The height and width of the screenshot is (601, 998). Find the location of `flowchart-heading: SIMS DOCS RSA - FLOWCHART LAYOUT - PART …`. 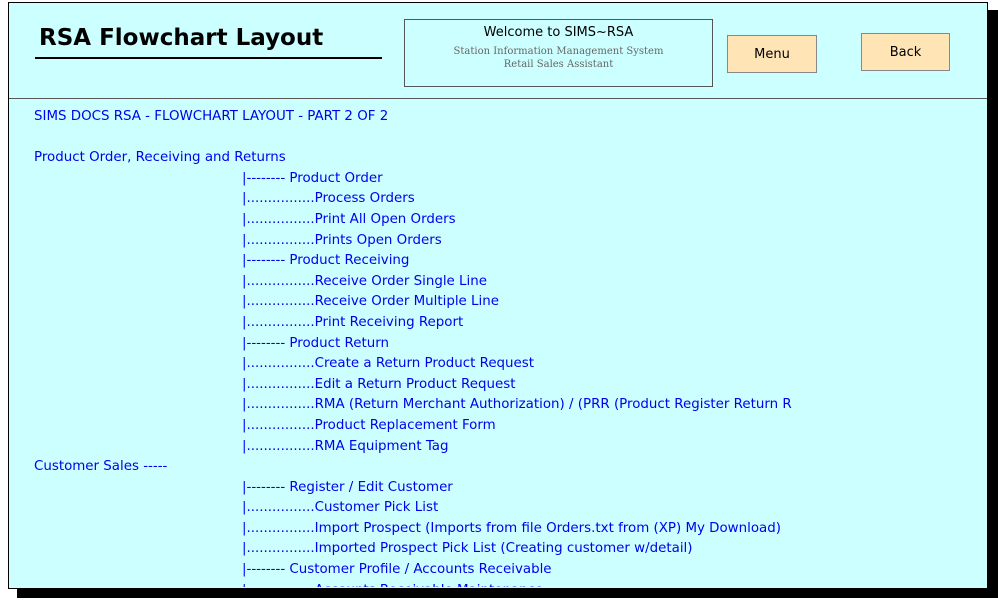

flowchart-heading: SIMS DOCS RSA - FLOWCHART LAYOUT - PART … is located at coordinates (211, 116).